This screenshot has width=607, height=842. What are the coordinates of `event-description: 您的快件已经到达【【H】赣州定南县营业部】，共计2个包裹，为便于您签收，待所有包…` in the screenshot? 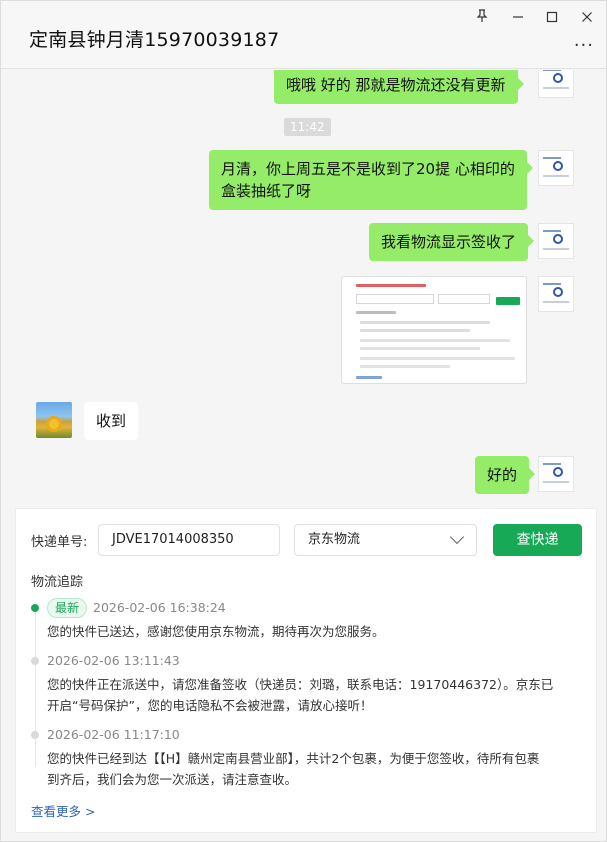 It's located at (317, 769).